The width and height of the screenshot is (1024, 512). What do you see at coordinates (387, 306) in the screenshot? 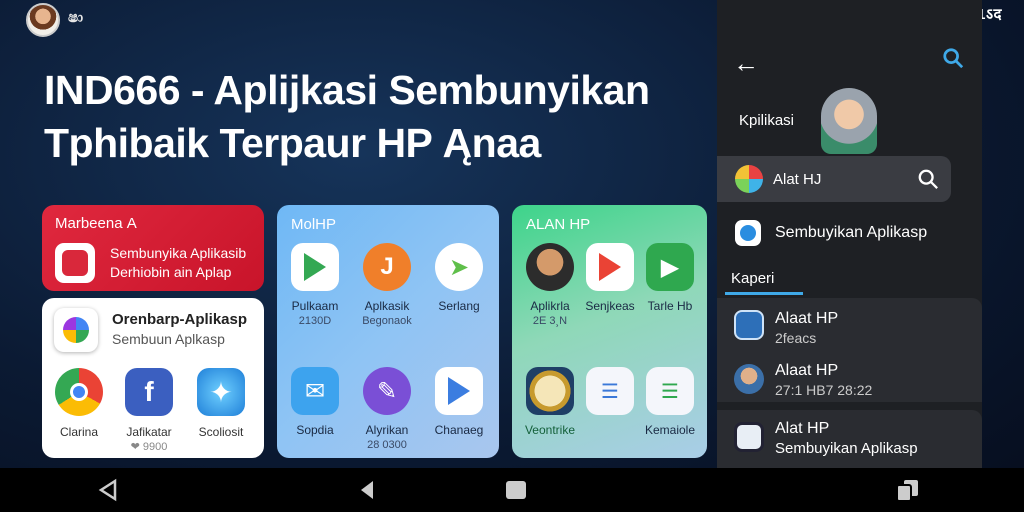
I see `app-label: Aplkasik` at bounding box center [387, 306].